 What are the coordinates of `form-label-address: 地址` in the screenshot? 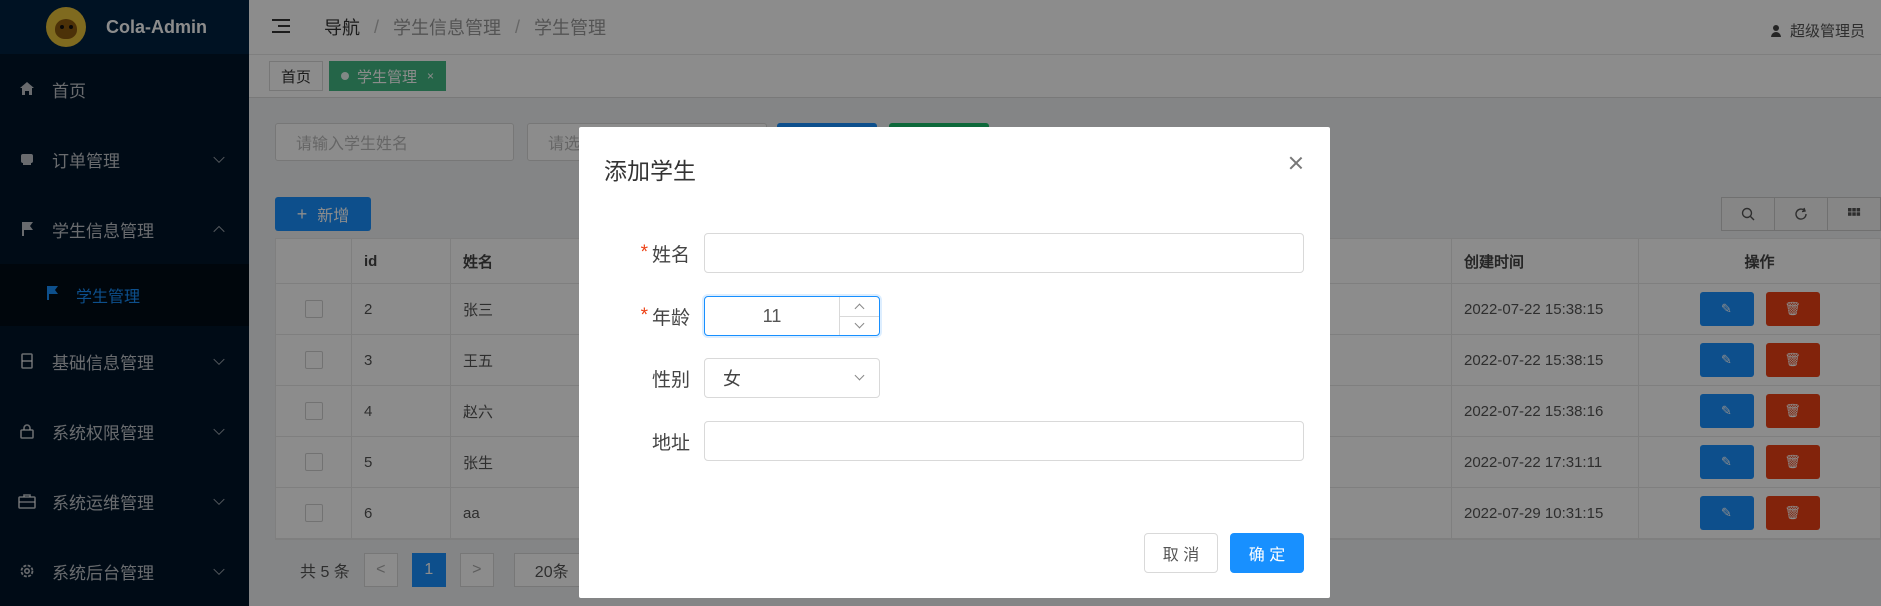 It's located at (671, 441).